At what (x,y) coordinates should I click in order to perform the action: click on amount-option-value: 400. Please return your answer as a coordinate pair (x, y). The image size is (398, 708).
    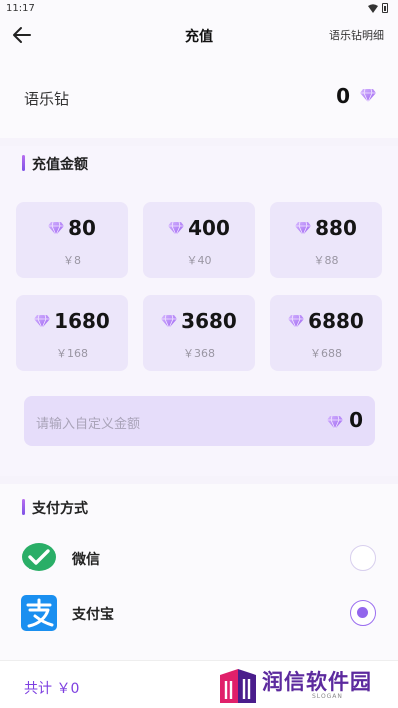
    Looking at the image, I should click on (209, 228).